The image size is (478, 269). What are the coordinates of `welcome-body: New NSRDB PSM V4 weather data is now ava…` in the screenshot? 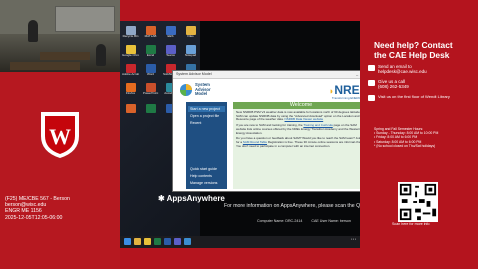 It's located at (301, 130).